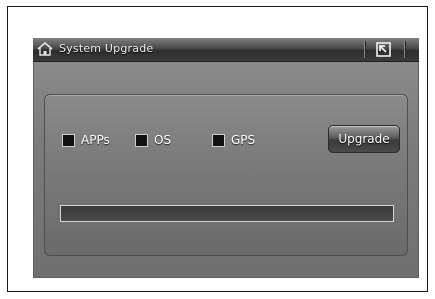 Image resolution: width=435 pixels, height=299 pixels. I want to click on page-title: System Upgrade, so click(106, 48).